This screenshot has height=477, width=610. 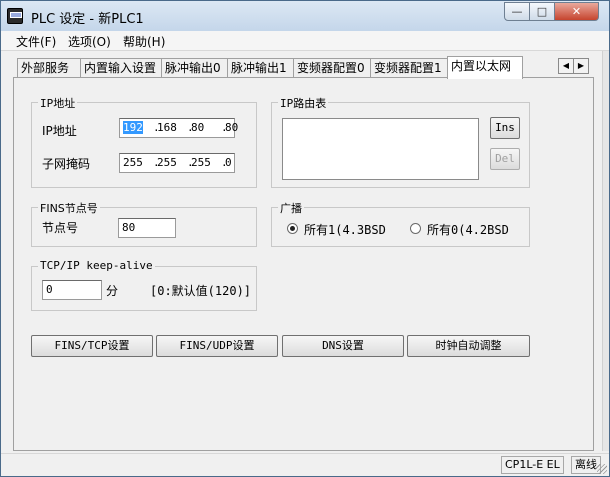 I want to click on mask-octet-1: 255, so click(x=138, y=163).